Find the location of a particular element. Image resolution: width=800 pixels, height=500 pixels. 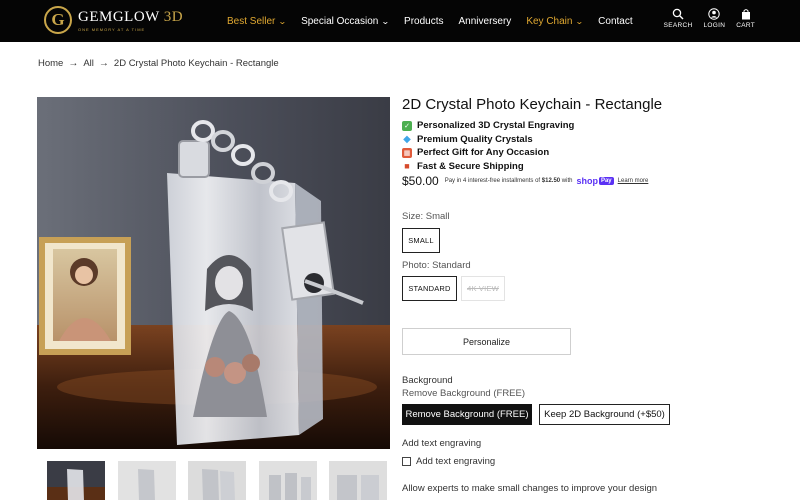

personalize-button: Personalize is located at coordinates (486, 341).